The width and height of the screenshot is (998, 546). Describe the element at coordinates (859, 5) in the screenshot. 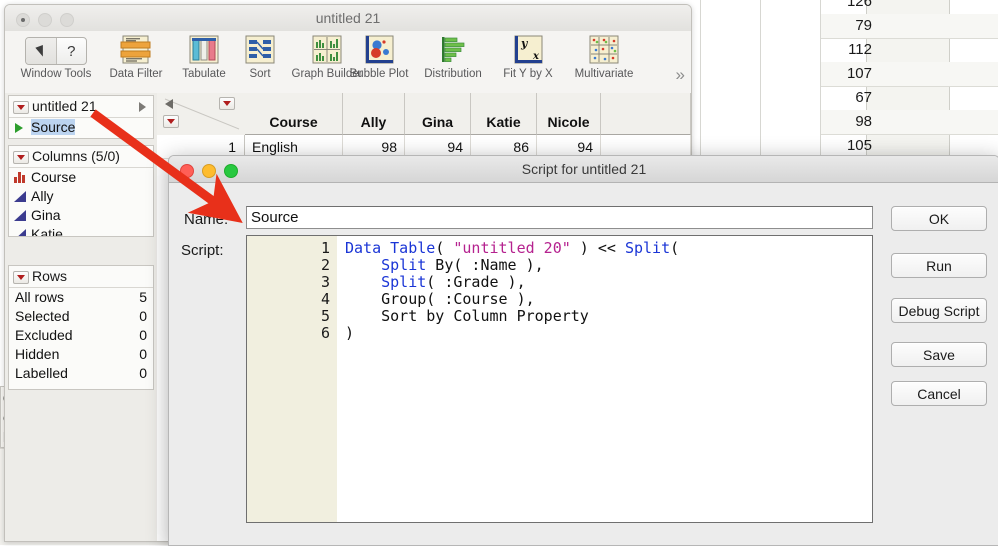

I see `background-cell-value: 126` at that location.